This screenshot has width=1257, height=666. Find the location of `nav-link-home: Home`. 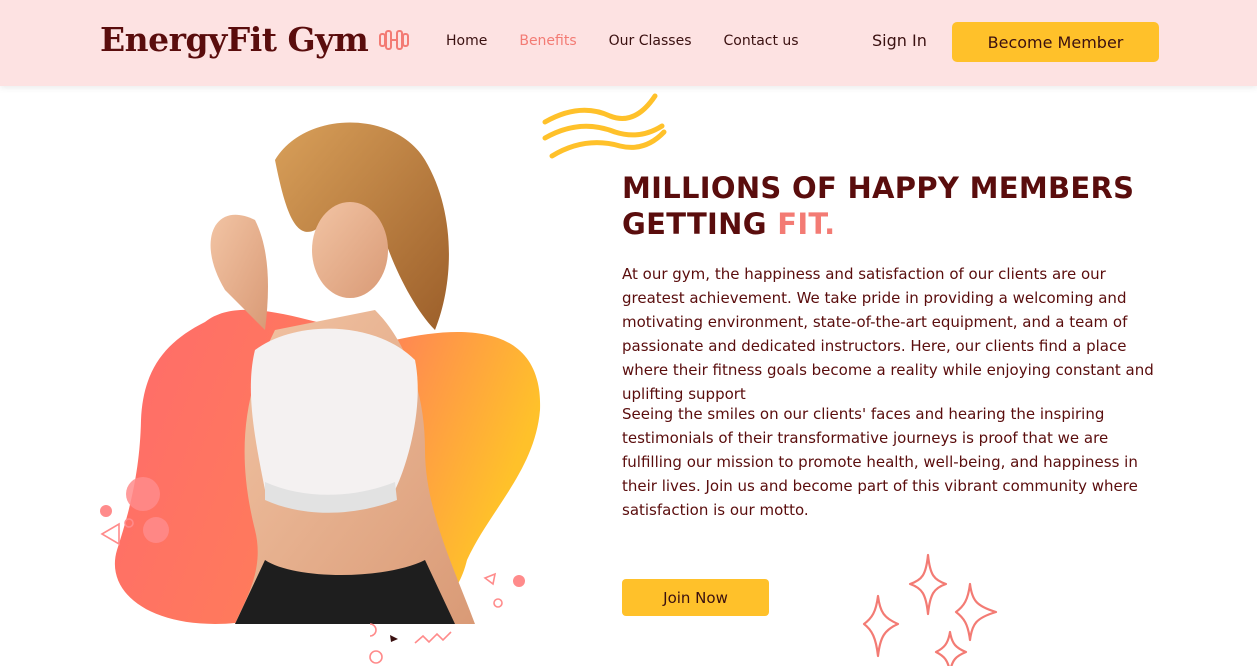

nav-link-home: Home is located at coordinates (466, 41).